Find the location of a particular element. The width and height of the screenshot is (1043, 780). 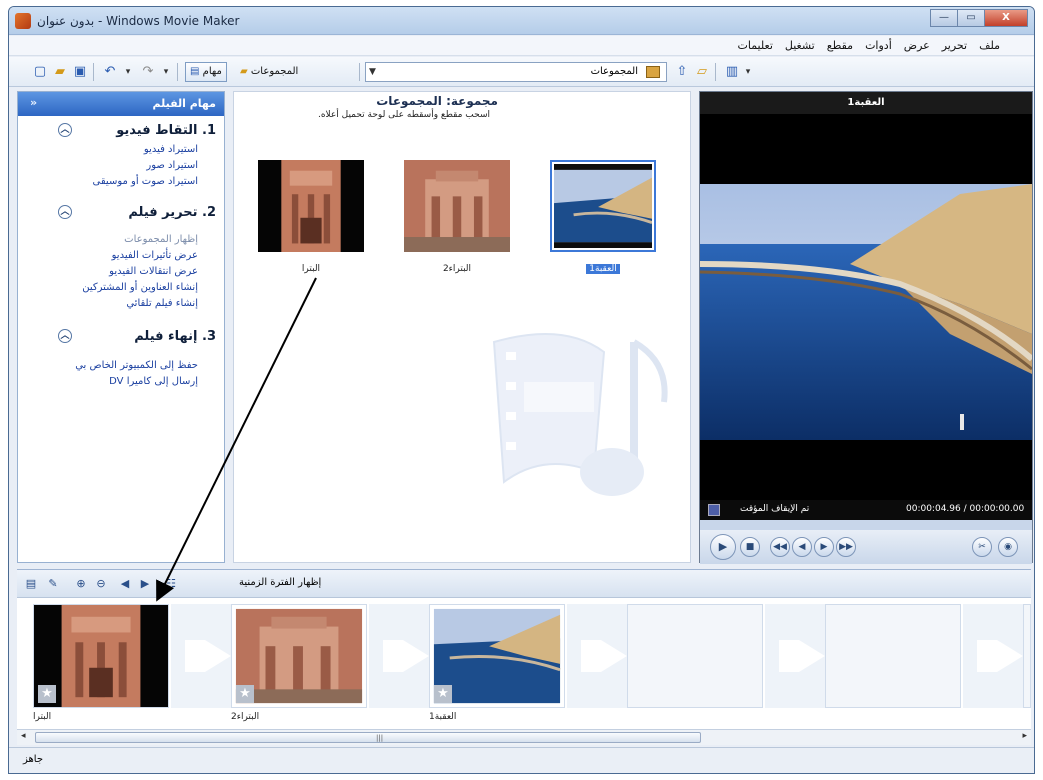

collapse-pane-icon: « is located at coordinates (33, 102).